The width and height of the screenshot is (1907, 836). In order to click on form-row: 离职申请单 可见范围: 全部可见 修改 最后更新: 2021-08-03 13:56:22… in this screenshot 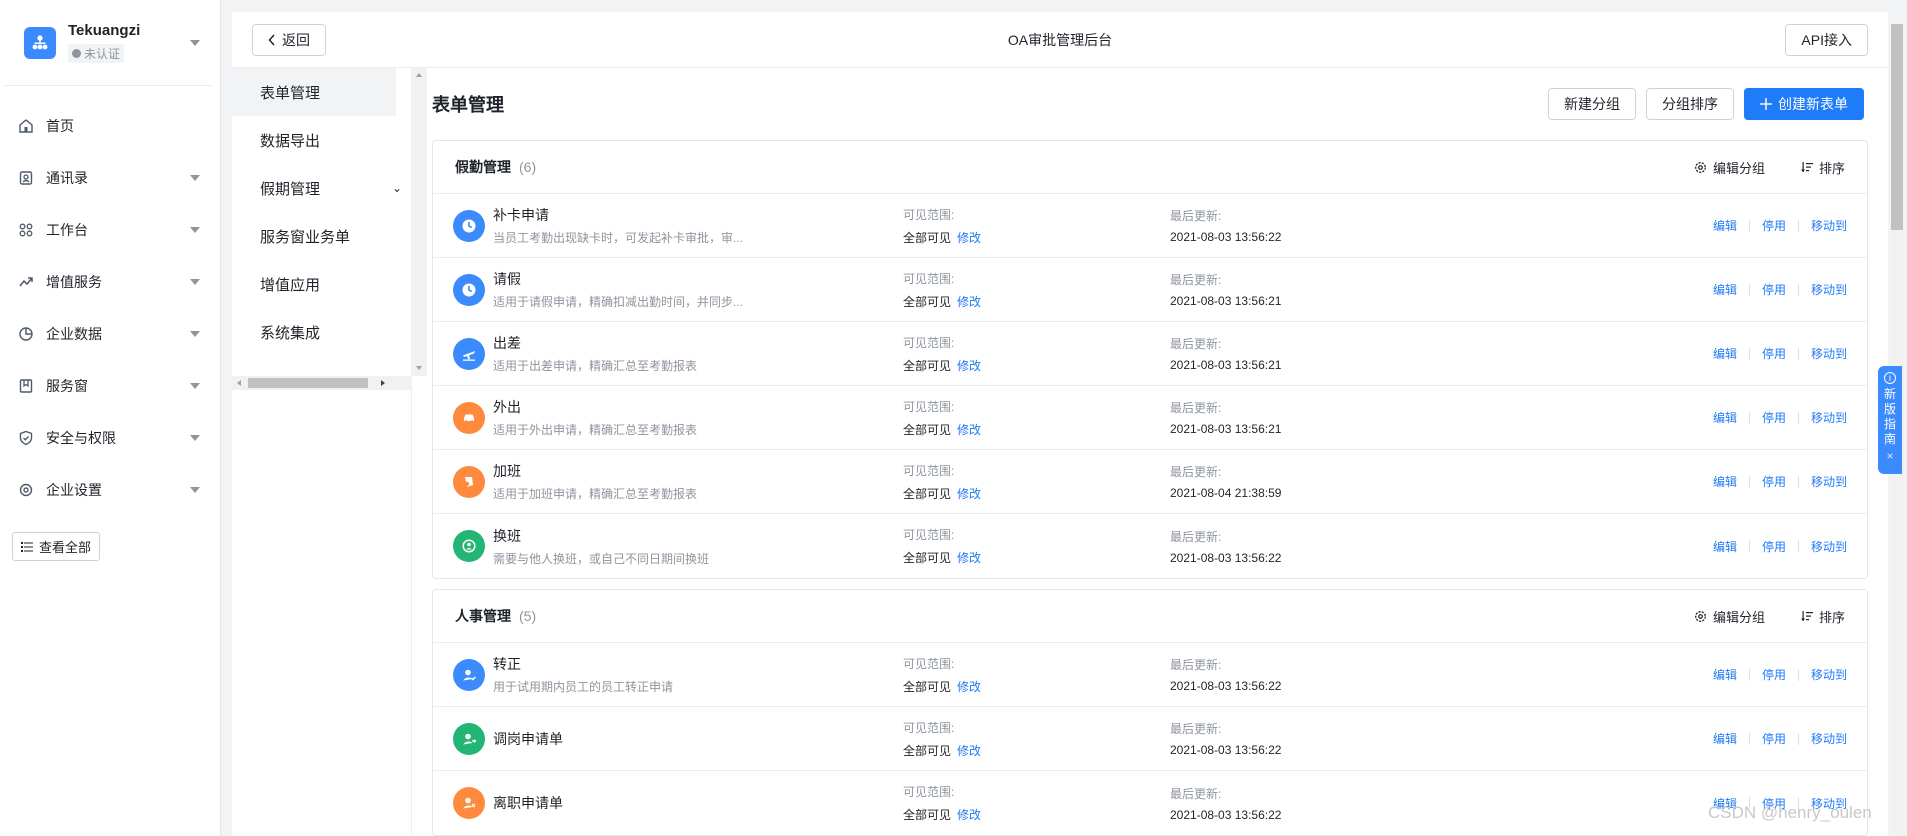, I will do `click(1150, 803)`.